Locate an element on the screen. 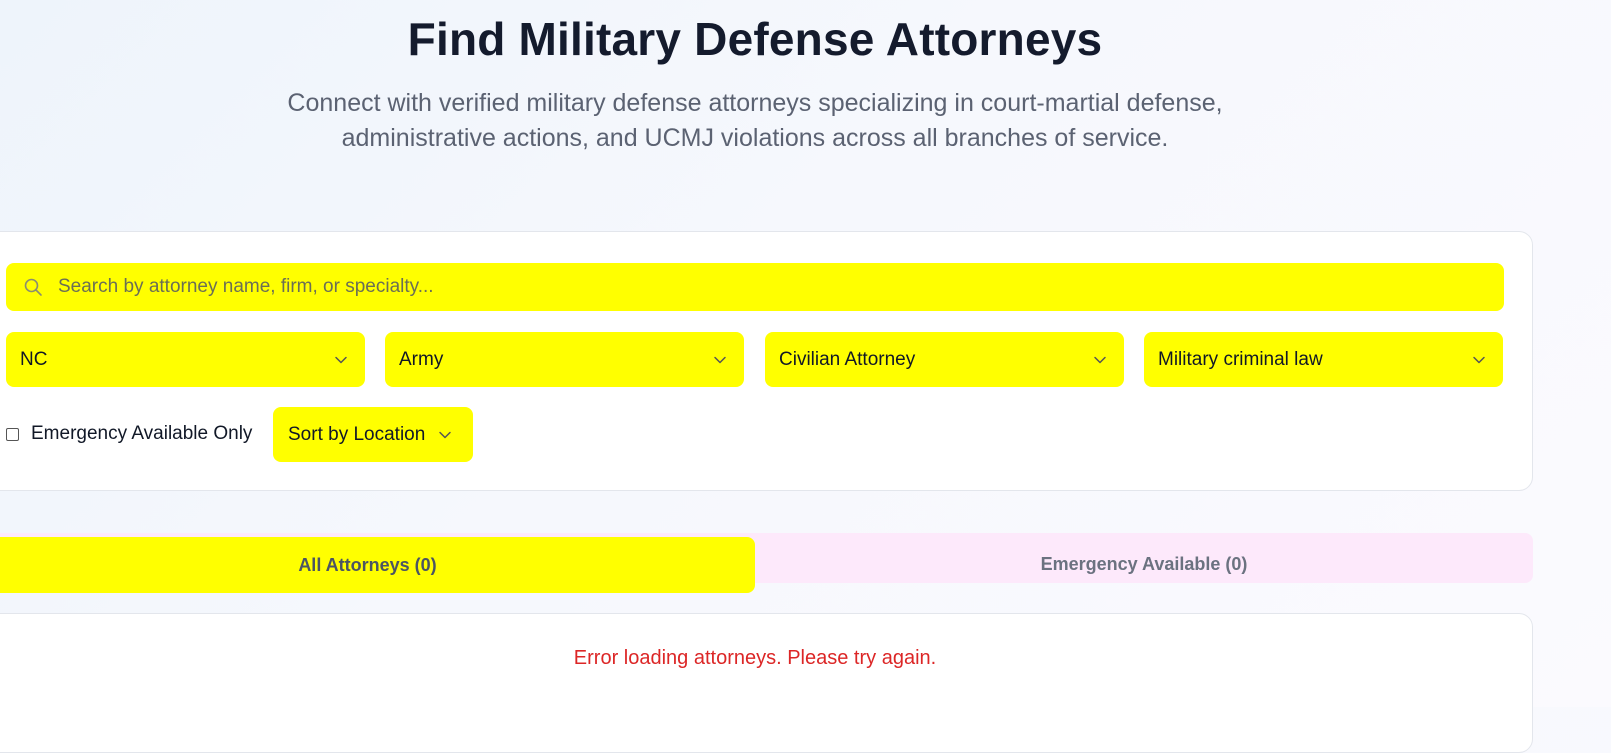 The image size is (1611, 753). branch-select: Army is located at coordinates (564, 359).